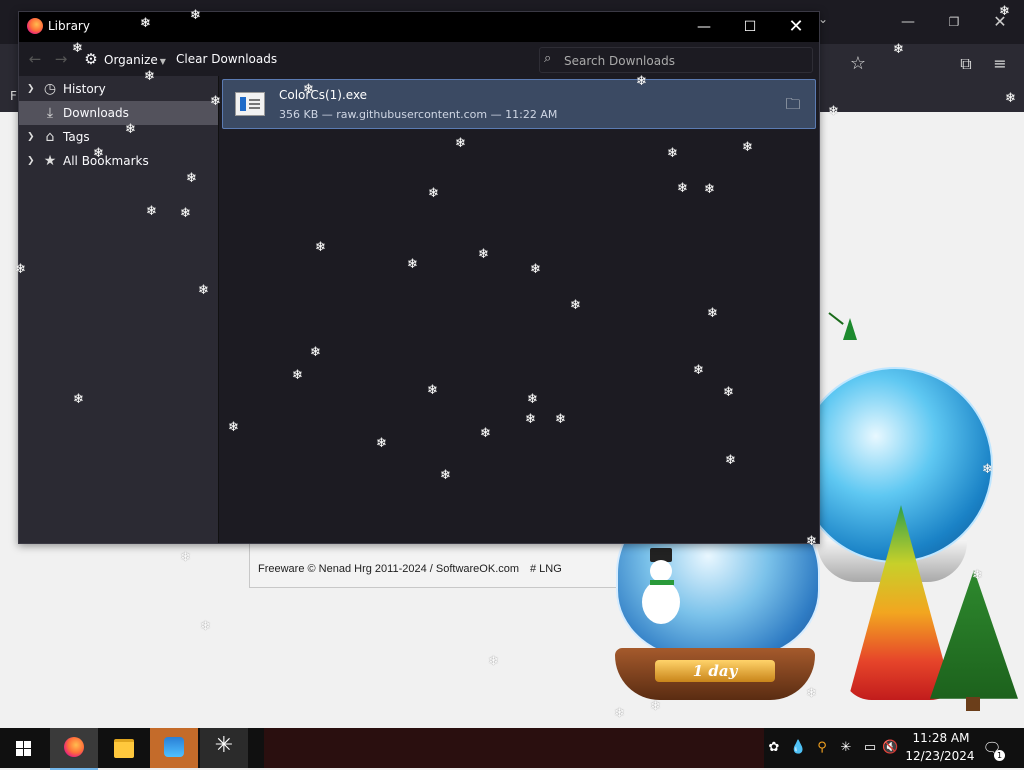 This screenshot has width=1024, height=770. What do you see at coordinates (954, 22) in the screenshot?
I see `browser-restore-button: ❐` at bounding box center [954, 22].